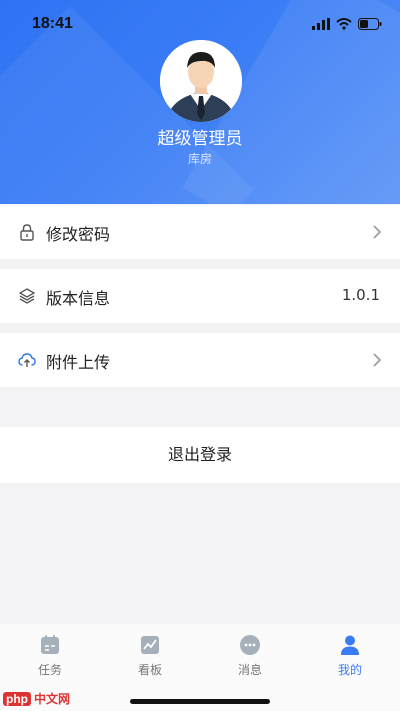 This screenshot has width=400, height=711. Describe the element at coordinates (52, 23) in the screenshot. I see `status-time: 18:41` at that location.